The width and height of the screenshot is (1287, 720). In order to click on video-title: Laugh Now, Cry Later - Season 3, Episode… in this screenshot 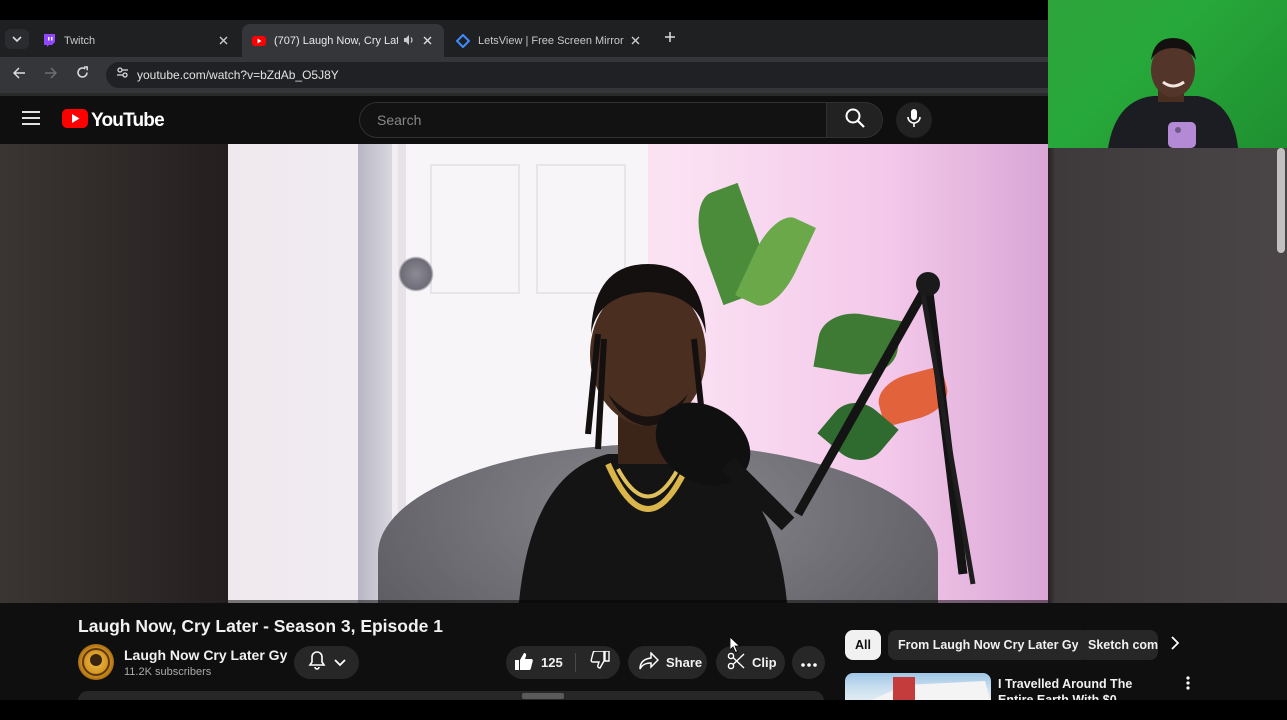, I will do `click(260, 626)`.